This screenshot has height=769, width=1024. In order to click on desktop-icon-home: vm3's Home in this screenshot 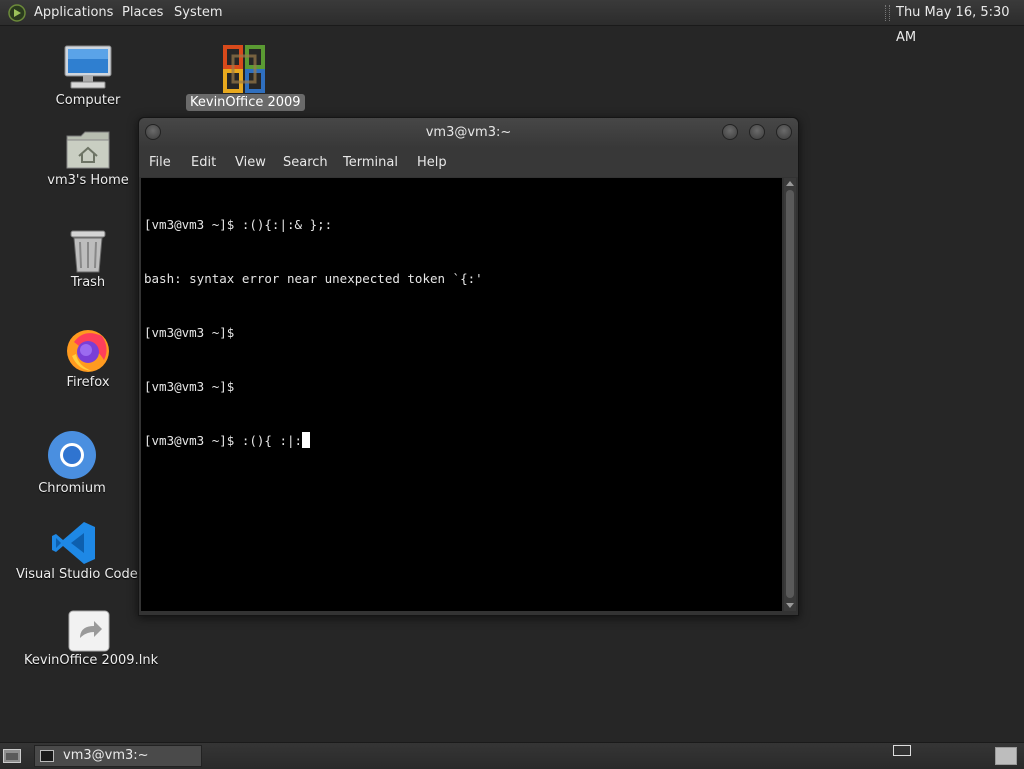, I will do `click(88, 158)`.